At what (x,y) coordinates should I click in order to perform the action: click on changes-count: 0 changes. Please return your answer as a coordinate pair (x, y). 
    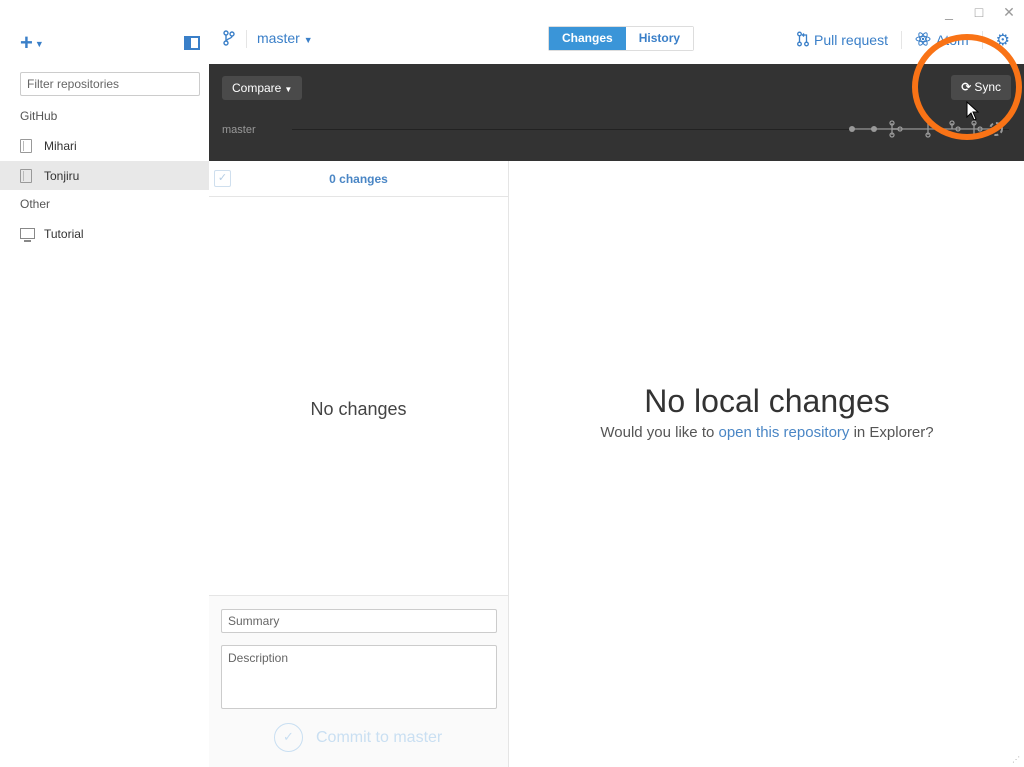
    Looking at the image, I should click on (358, 179).